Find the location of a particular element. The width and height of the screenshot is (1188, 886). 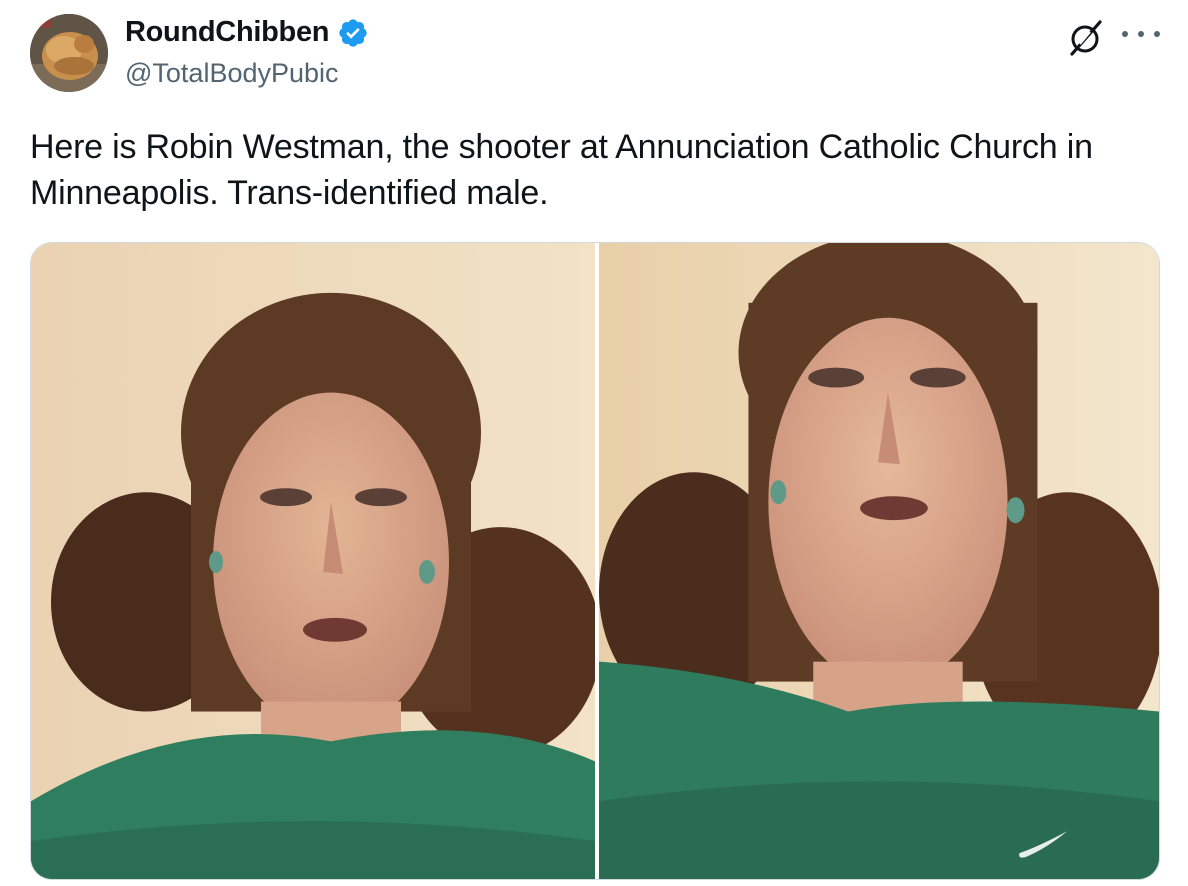

author-display-name: RoundChibben is located at coordinates (227, 32).